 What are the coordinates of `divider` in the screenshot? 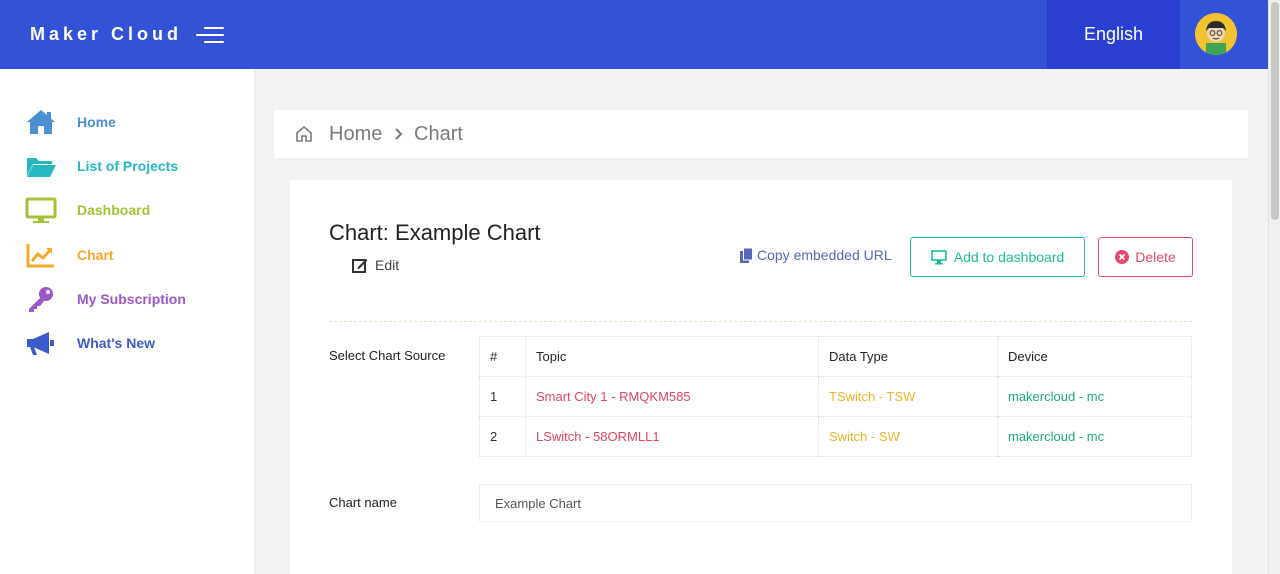 It's located at (760, 321).